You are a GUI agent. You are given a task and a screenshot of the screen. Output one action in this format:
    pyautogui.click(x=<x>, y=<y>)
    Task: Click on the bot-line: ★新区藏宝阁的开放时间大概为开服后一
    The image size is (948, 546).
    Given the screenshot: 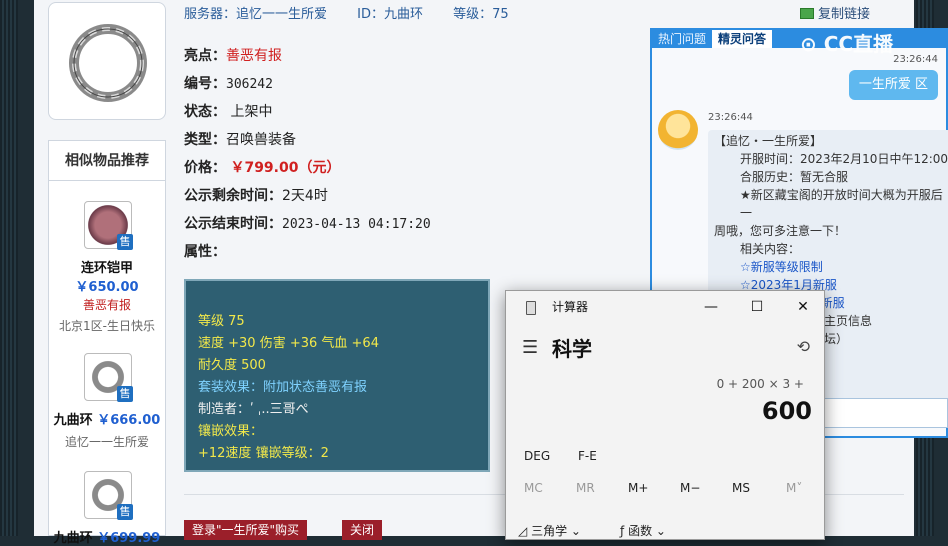 What is the action you would take?
    pyautogui.click(x=841, y=204)
    